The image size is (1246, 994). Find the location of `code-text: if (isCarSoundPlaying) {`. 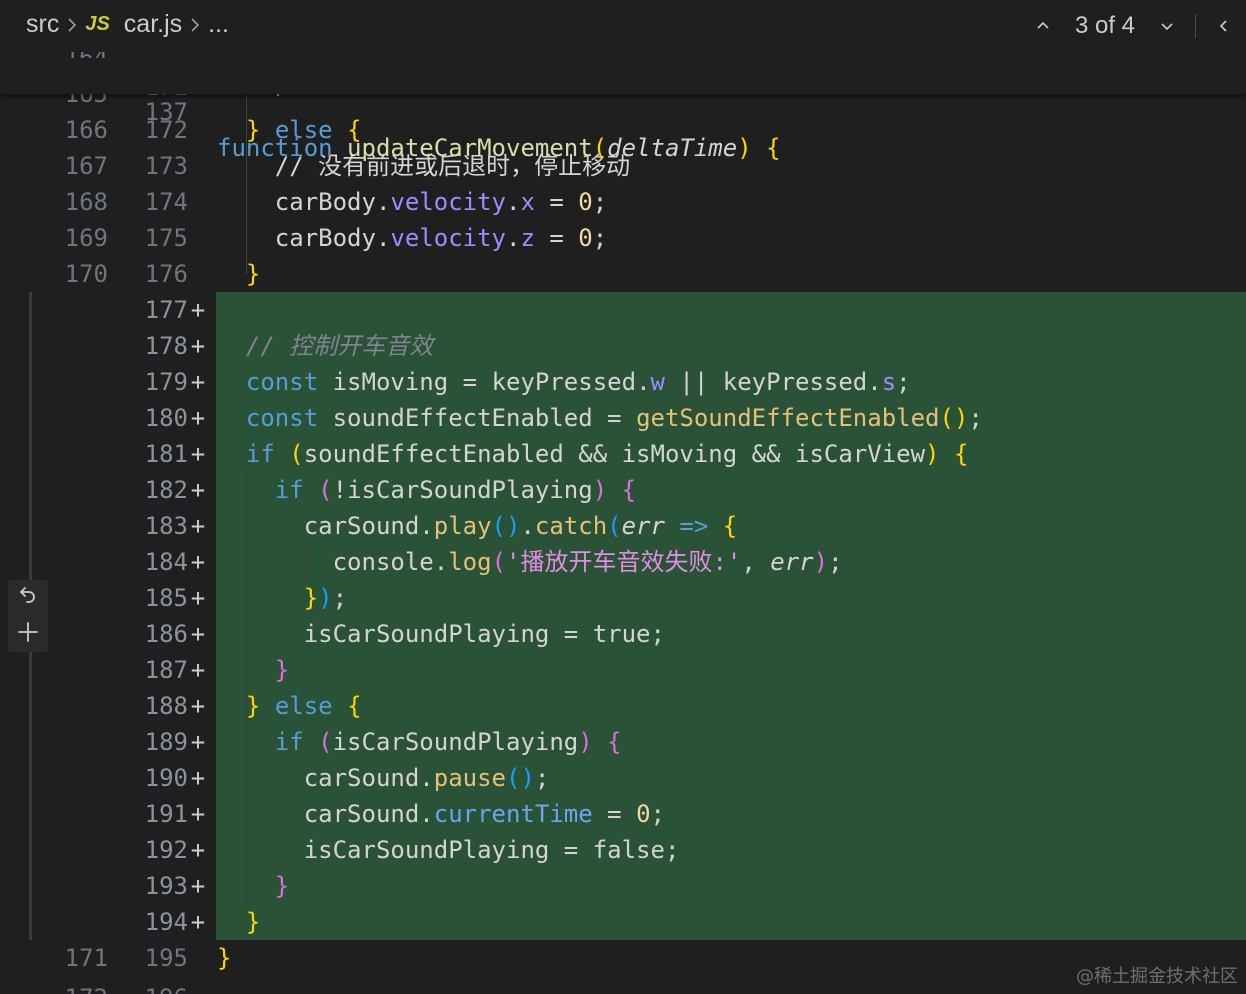

code-text: if (isCarSoundPlaying) { is located at coordinates (448, 742).